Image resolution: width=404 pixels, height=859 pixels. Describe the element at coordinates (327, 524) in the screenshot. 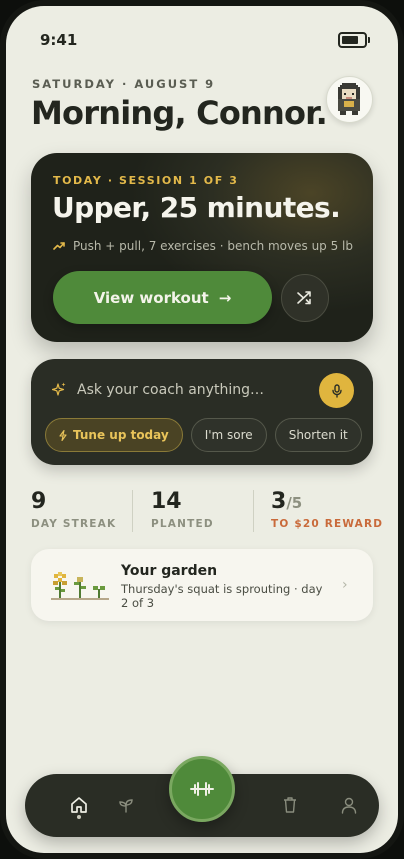

I see `stat-label: TO $20 REWARD` at that location.